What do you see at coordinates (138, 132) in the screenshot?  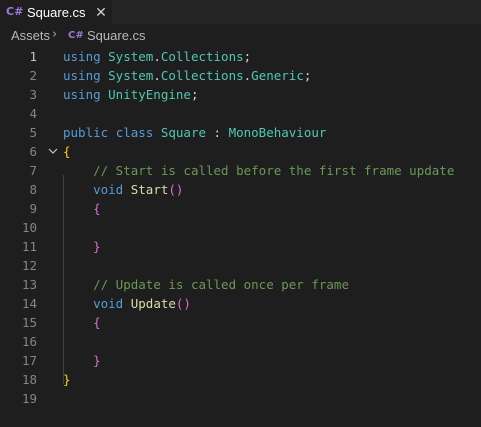 I see `code-token: class` at bounding box center [138, 132].